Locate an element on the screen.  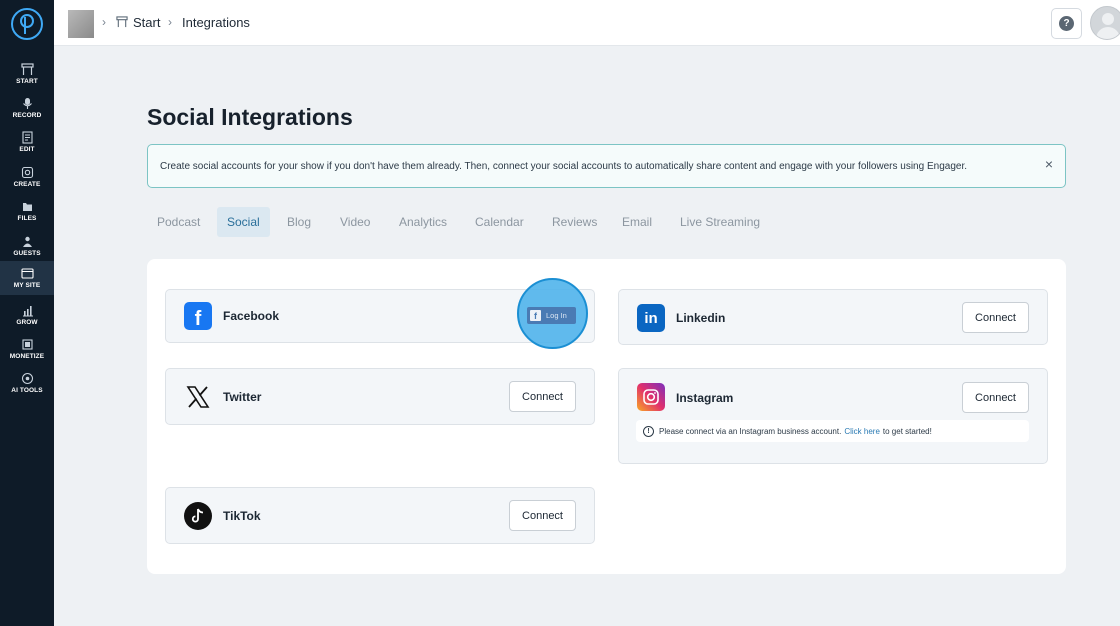
linkedin-icon: in is located at coordinates (651, 318).